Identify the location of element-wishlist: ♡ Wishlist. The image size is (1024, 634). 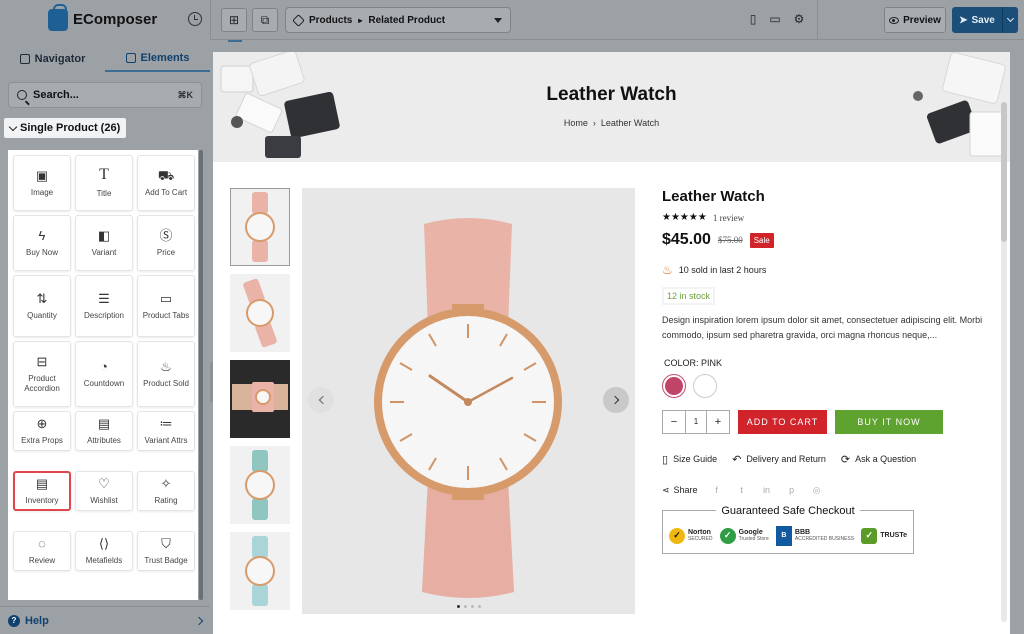
(104, 491).